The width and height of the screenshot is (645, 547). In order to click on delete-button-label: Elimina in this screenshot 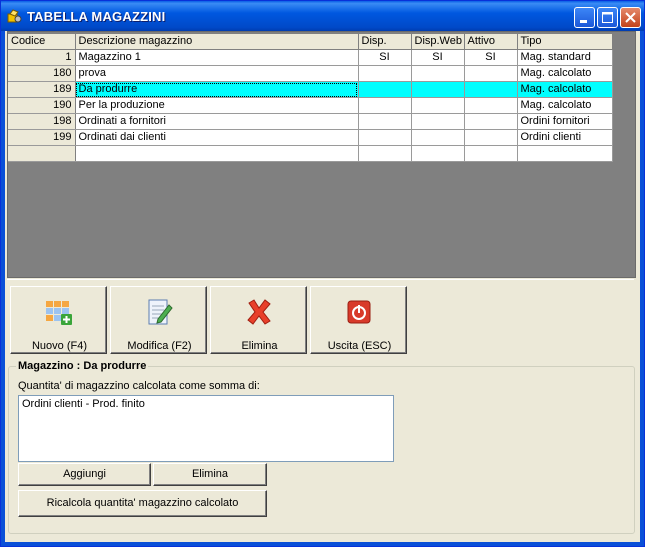, I will do `click(259, 346)`.